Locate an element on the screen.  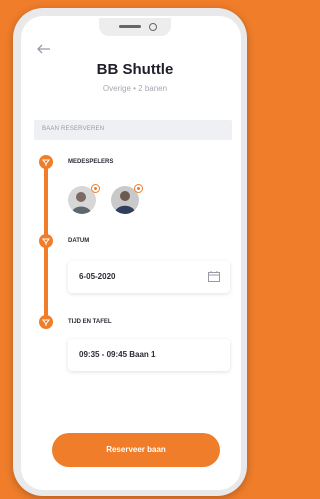
timeline-step-date is located at coordinates (46, 241).